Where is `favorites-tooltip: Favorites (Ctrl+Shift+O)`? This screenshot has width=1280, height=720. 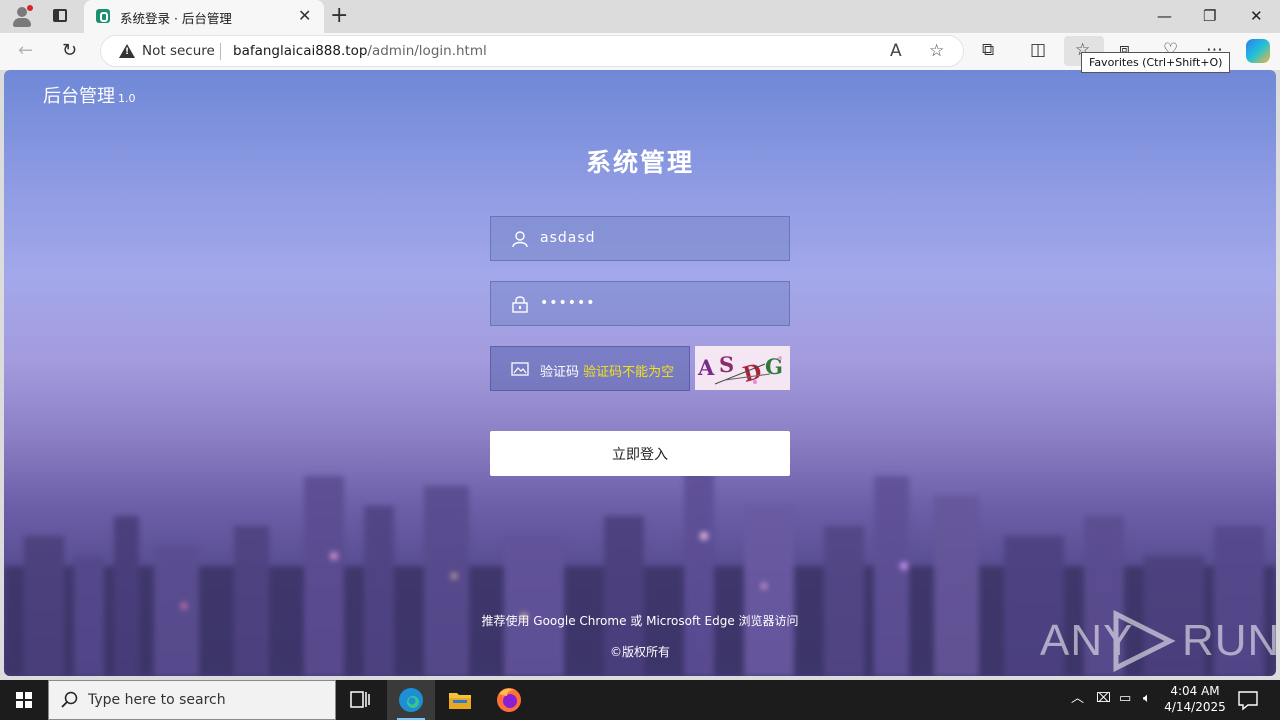 favorites-tooltip: Favorites (Ctrl+Shift+O) is located at coordinates (1156, 62).